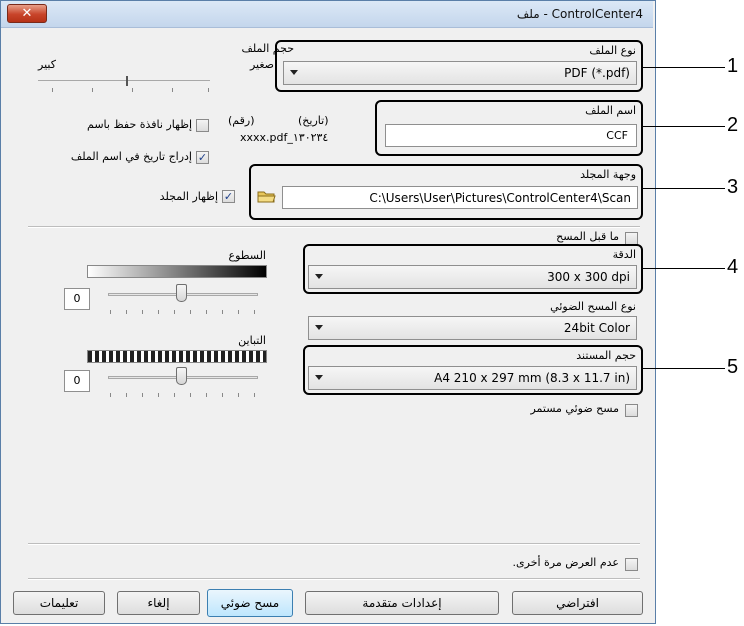  I want to click on prescan-label: ما قبل المسح, so click(587, 236).